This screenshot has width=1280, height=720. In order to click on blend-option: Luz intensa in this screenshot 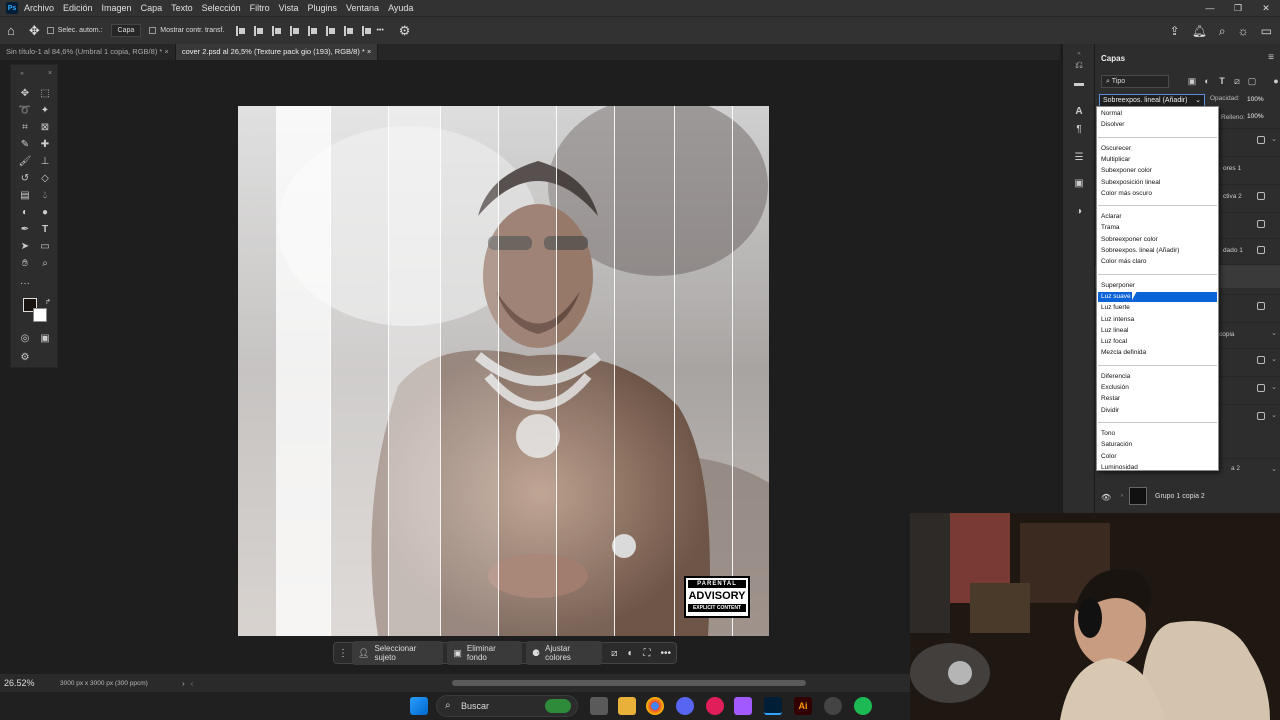, I will do `click(1157, 320)`.